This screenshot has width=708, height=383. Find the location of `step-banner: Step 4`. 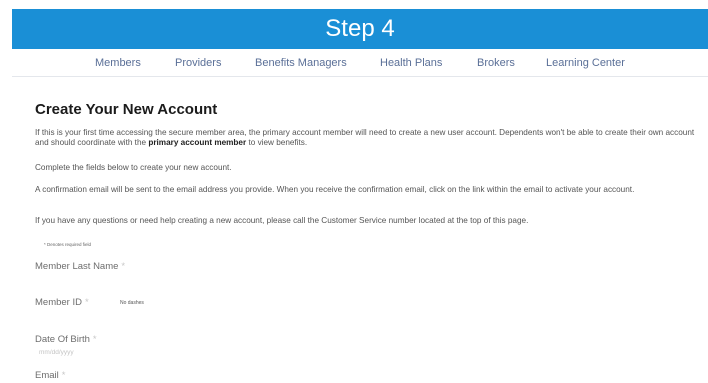

step-banner: Step 4 is located at coordinates (360, 29).